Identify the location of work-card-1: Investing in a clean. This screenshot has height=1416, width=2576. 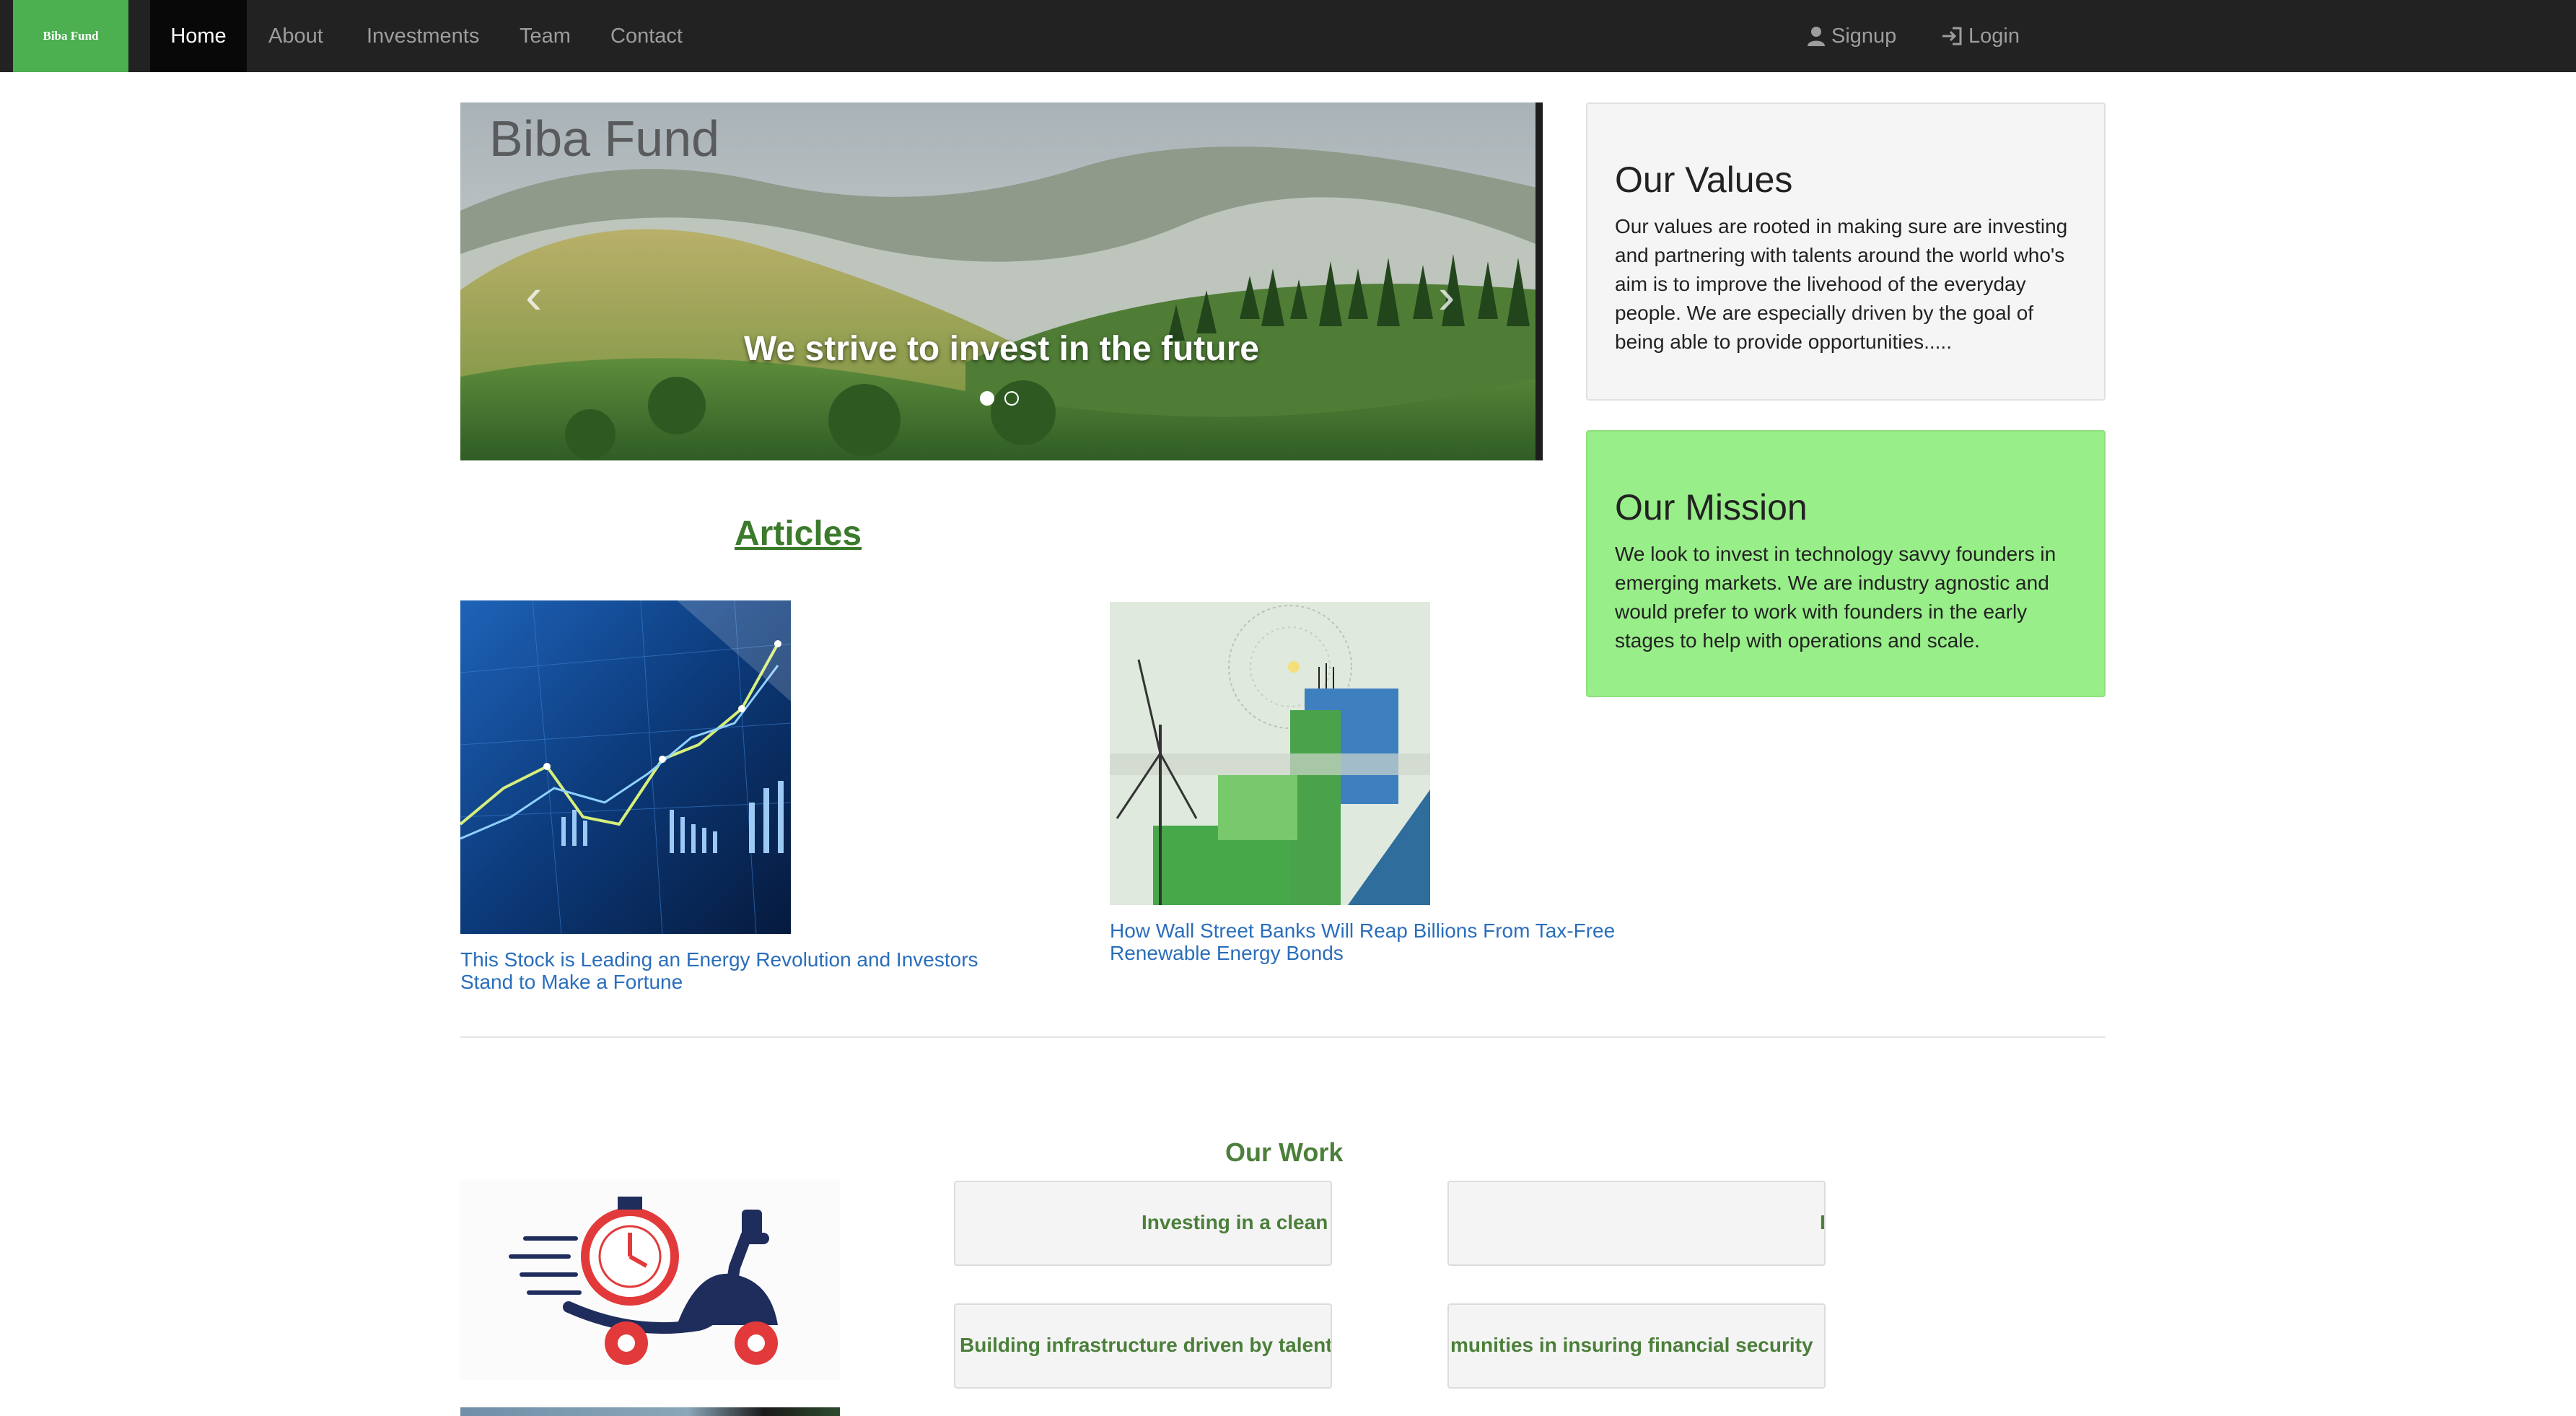
(1143, 1223).